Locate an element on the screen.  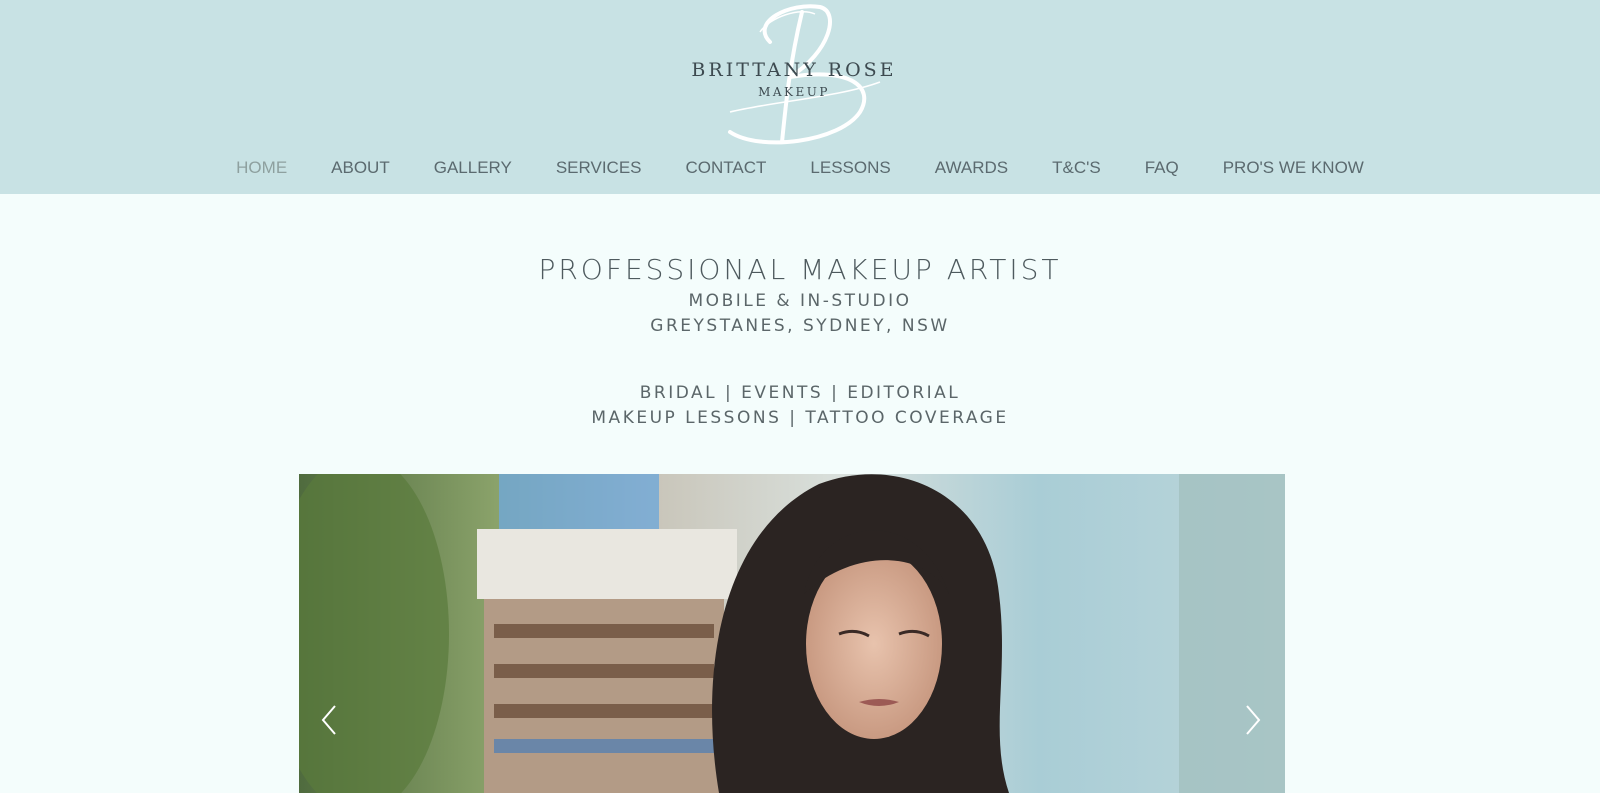
intro-line-mobile: MOBILE & IN-STUDIO is located at coordinates (800, 301).